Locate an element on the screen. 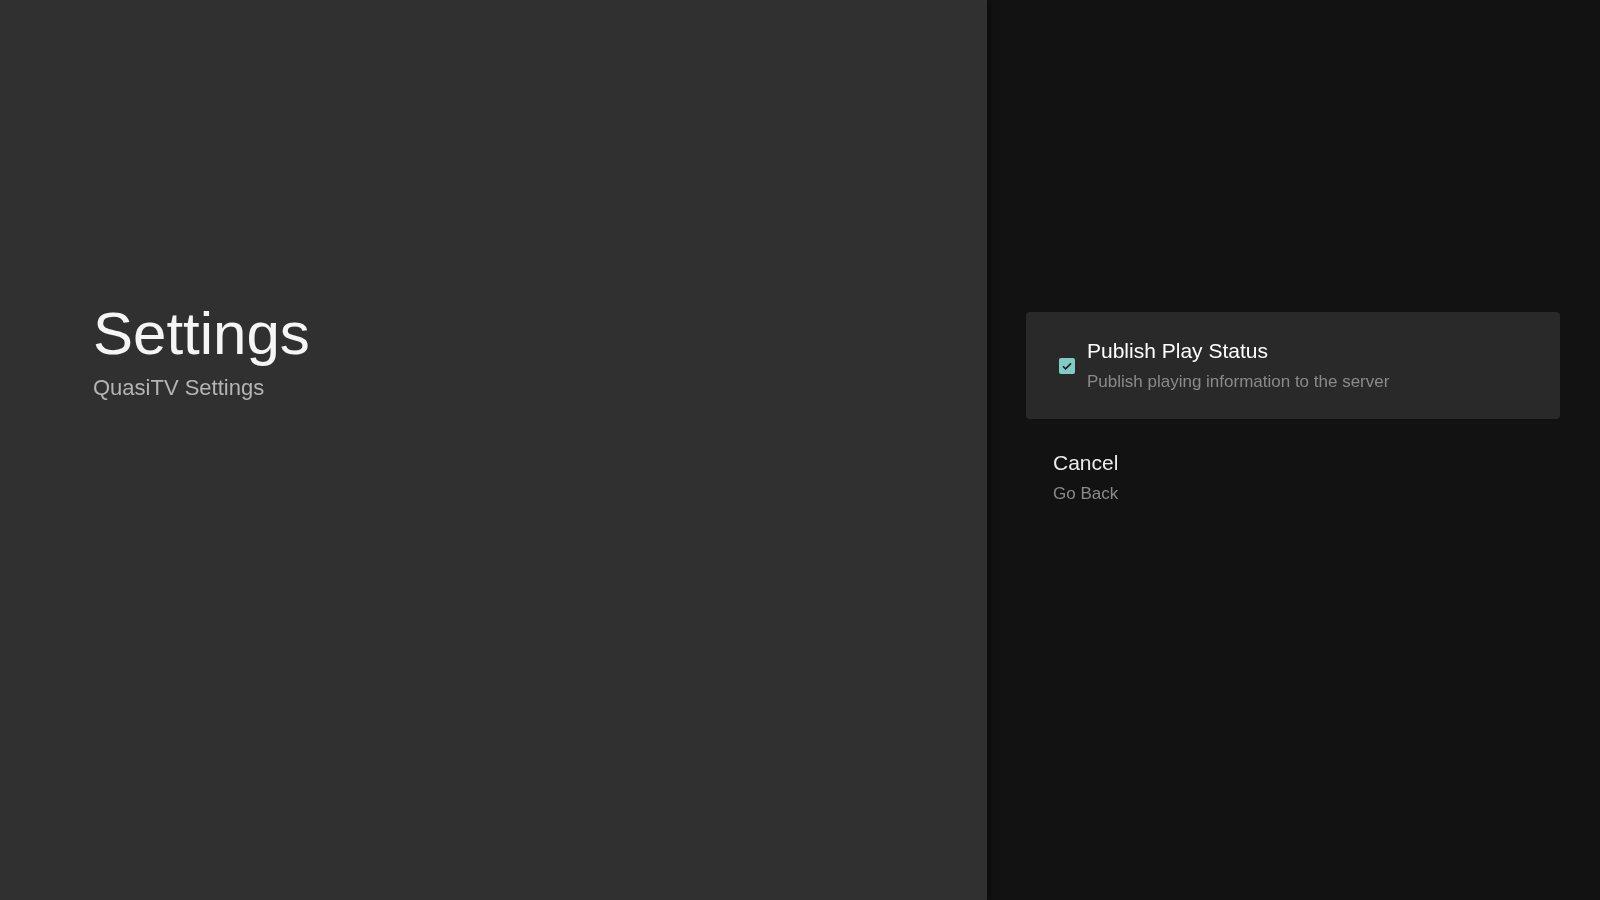  option-description: Publish playing information to the server is located at coordinates (1238, 381).